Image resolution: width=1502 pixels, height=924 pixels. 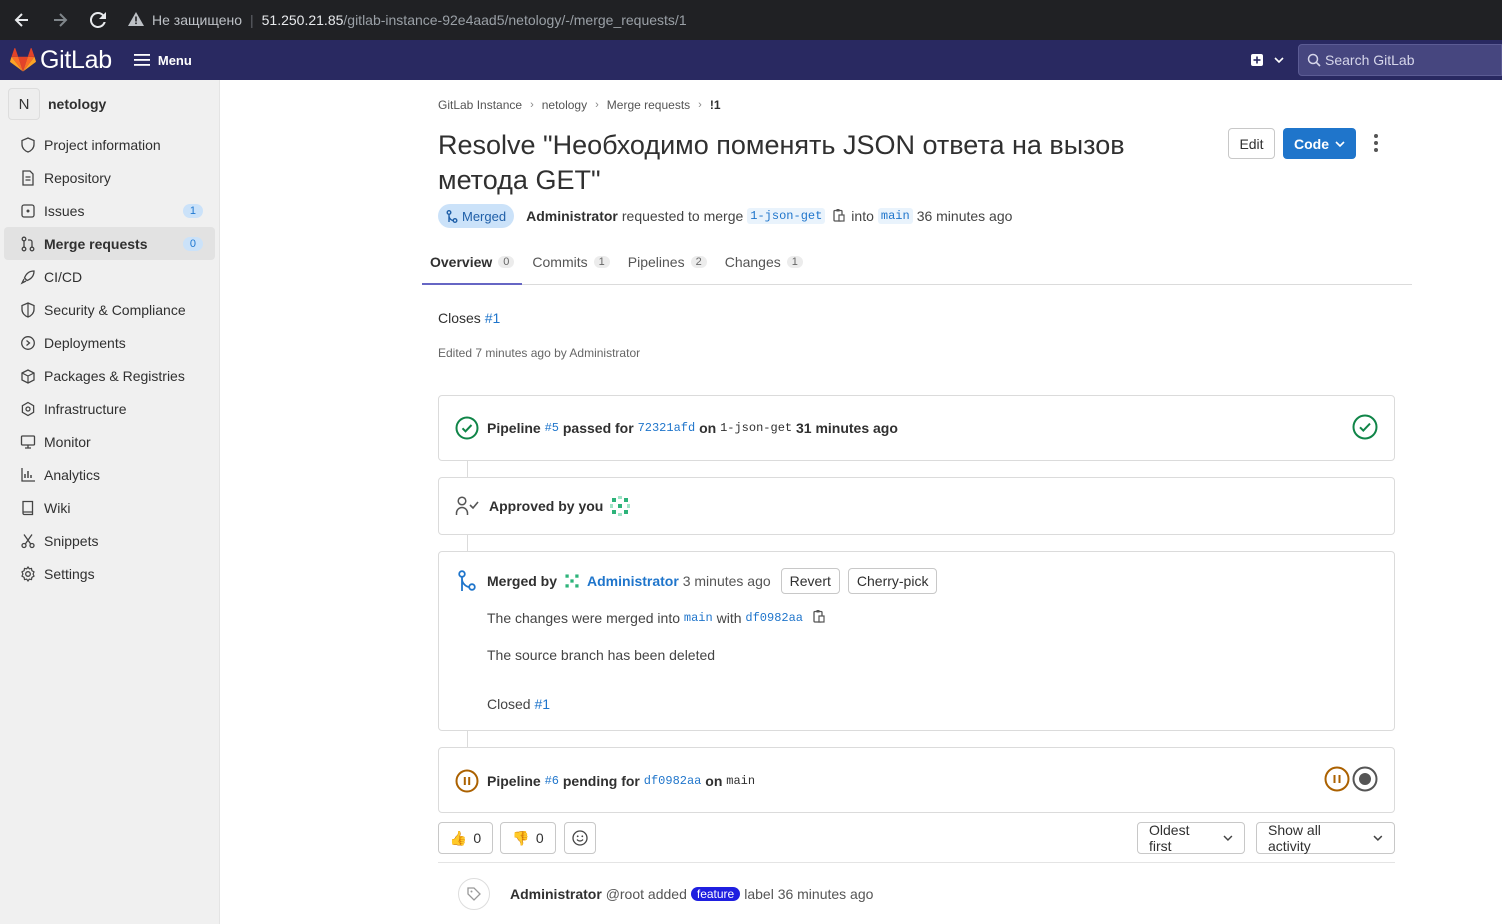 I want to click on merge-user-link: Administrator, so click(x=633, y=581).